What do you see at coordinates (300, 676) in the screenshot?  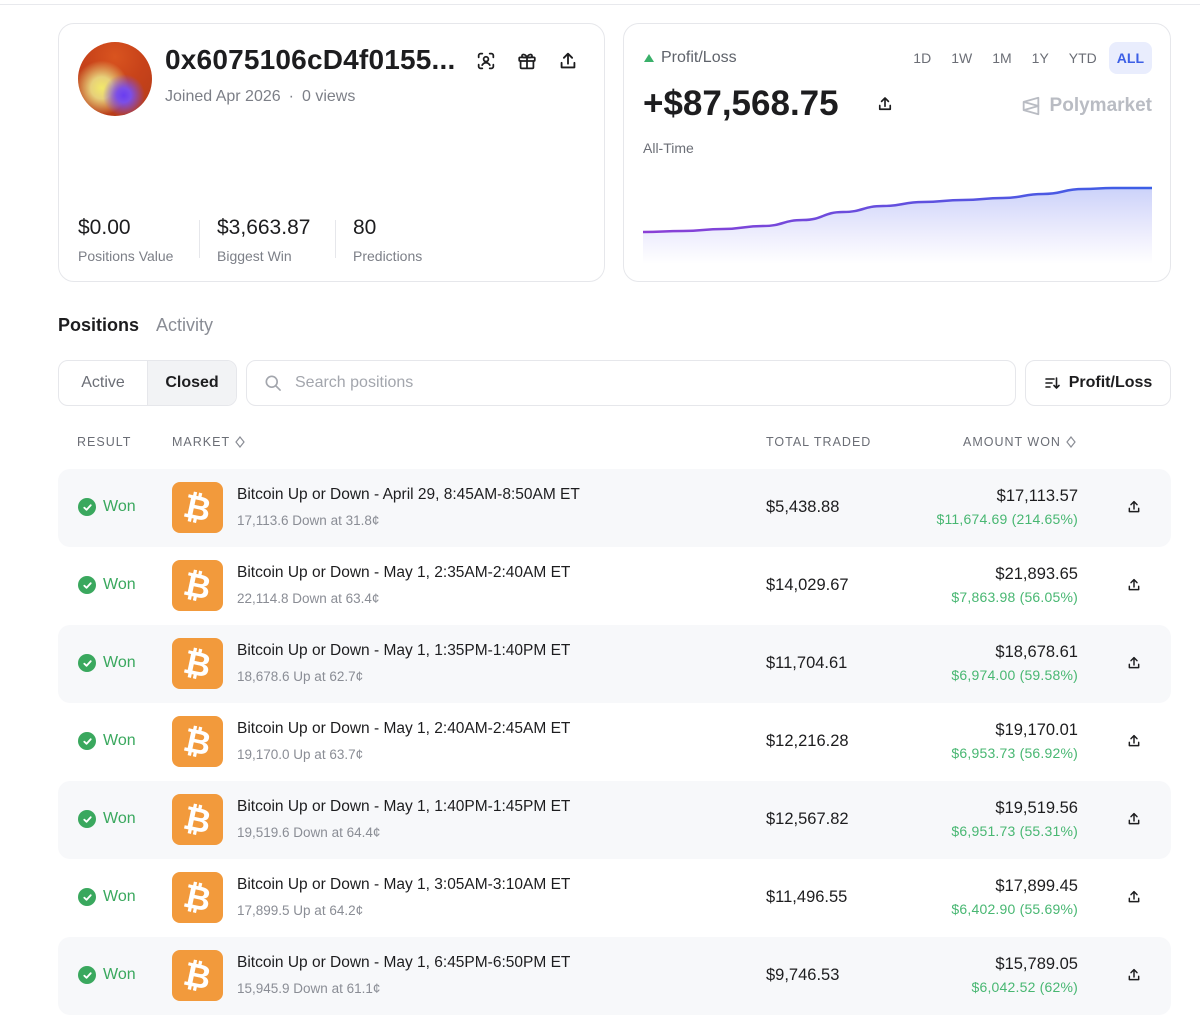 I see `market-position: 18,678.6 Up at 62.7¢` at bounding box center [300, 676].